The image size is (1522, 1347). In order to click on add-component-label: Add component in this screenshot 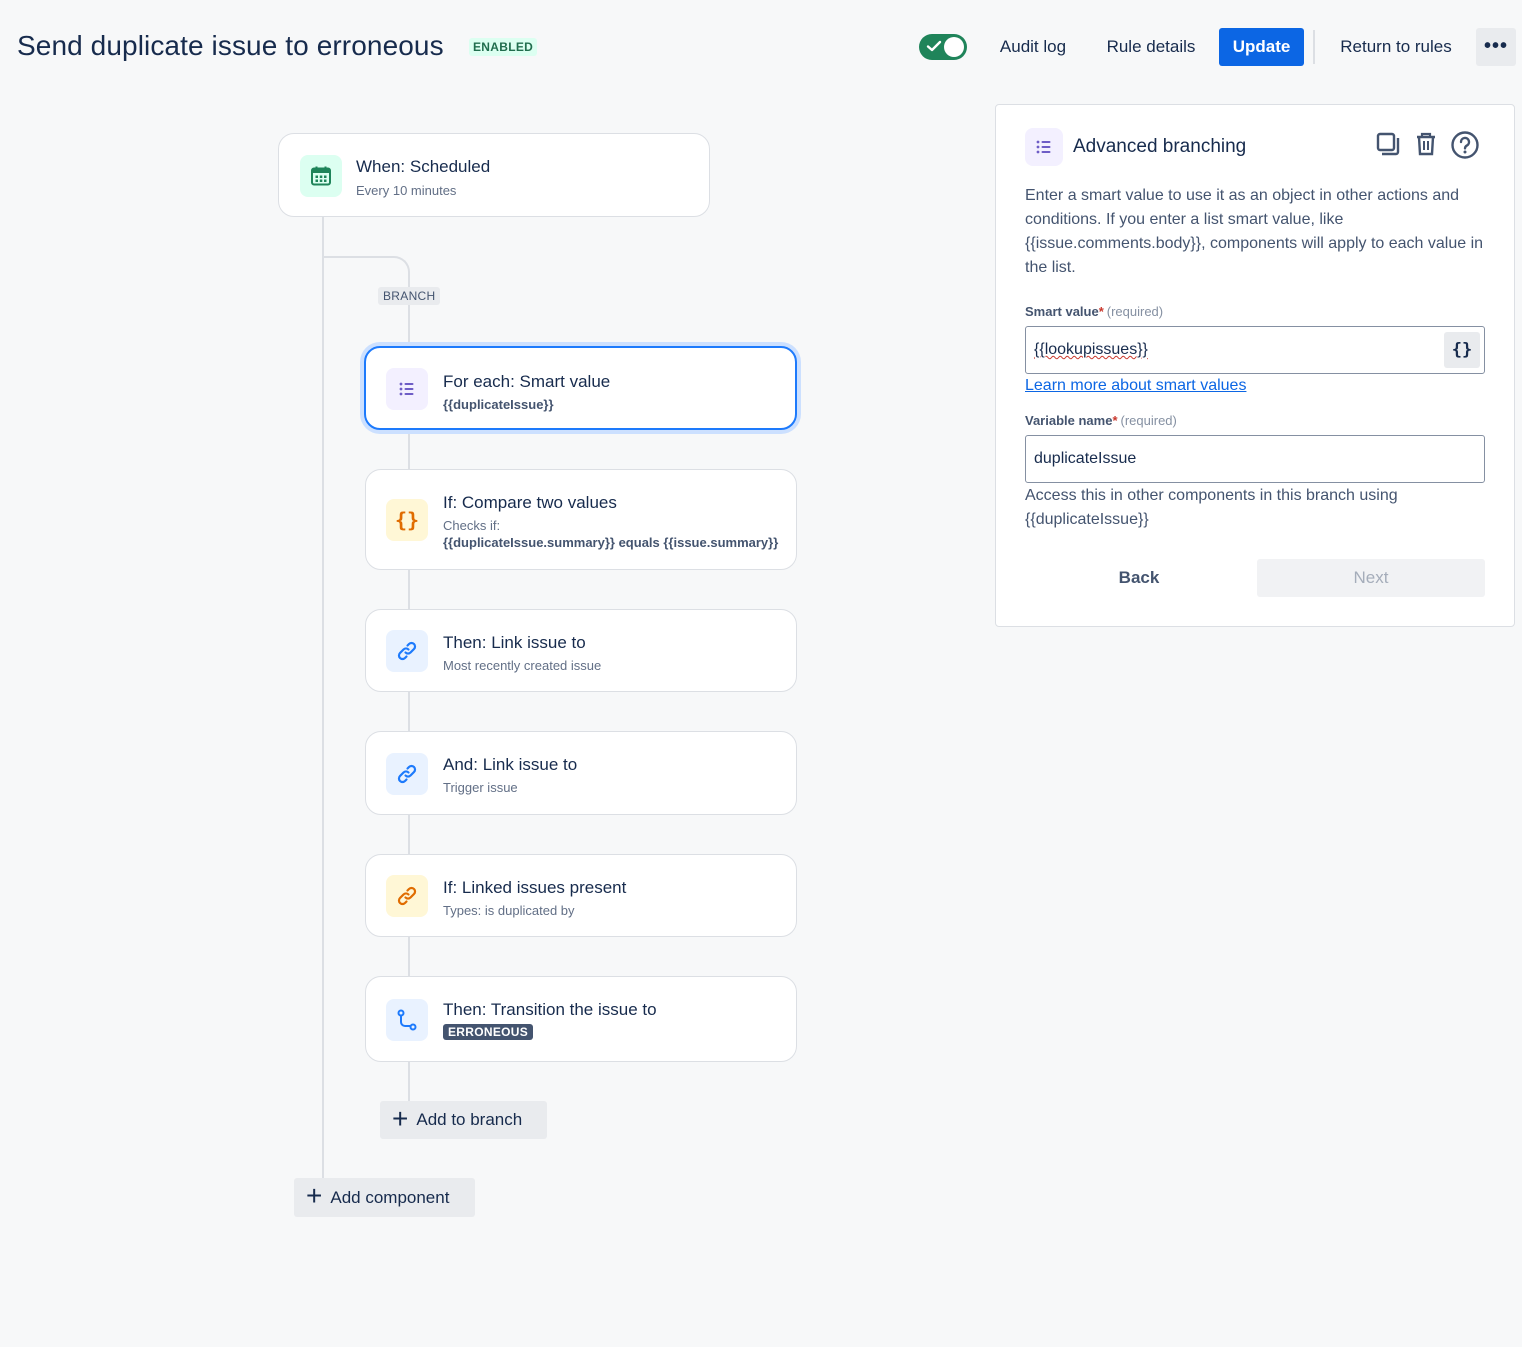, I will do `click(390, 1197)`.